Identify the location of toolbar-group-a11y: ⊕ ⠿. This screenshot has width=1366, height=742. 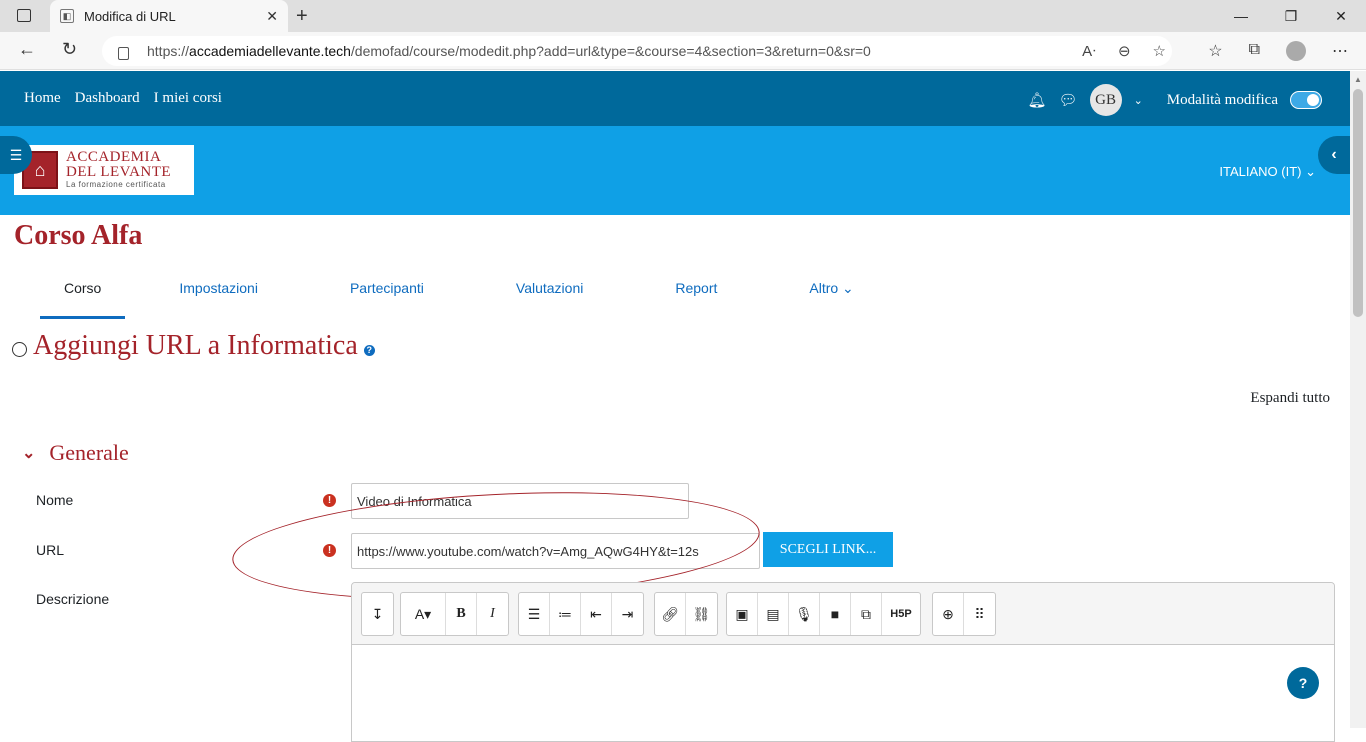
(964, 614).